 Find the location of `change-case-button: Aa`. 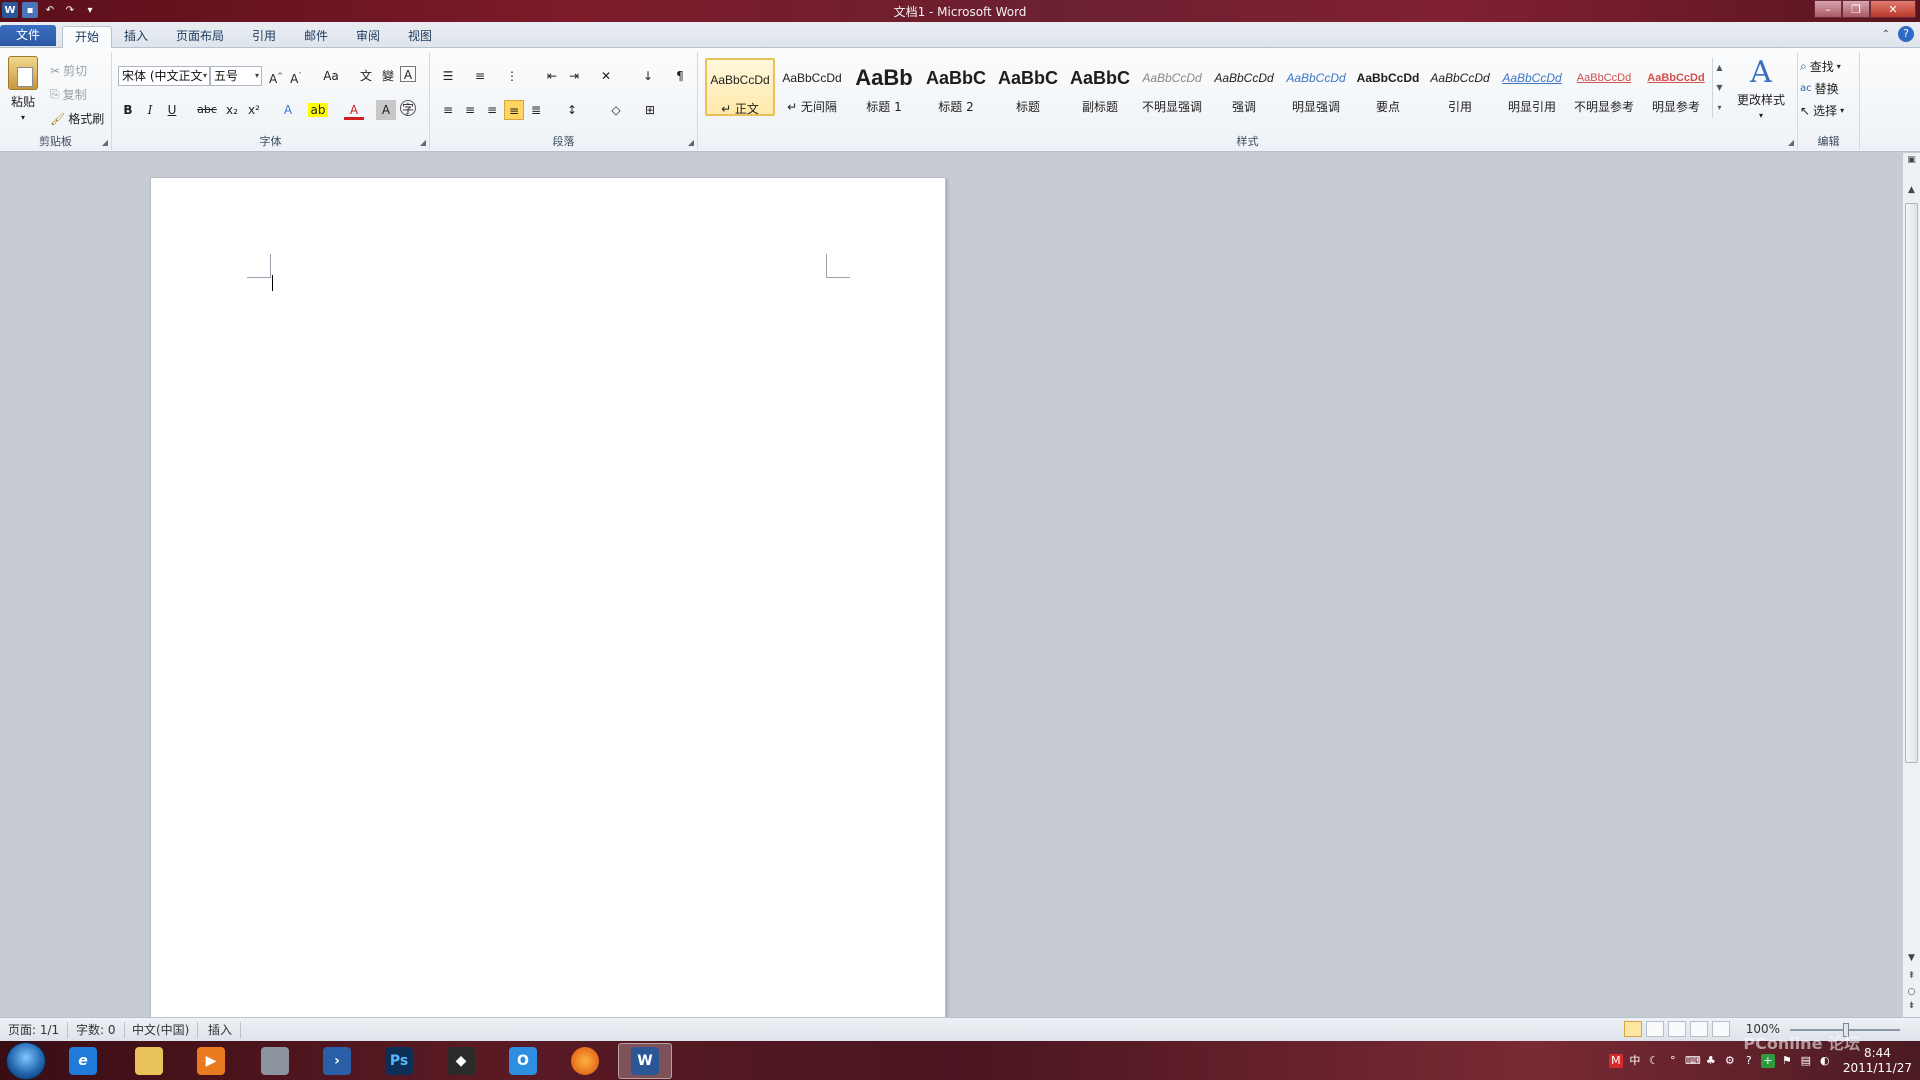

change-case-button: Aa is located at coordinates (331, 76).